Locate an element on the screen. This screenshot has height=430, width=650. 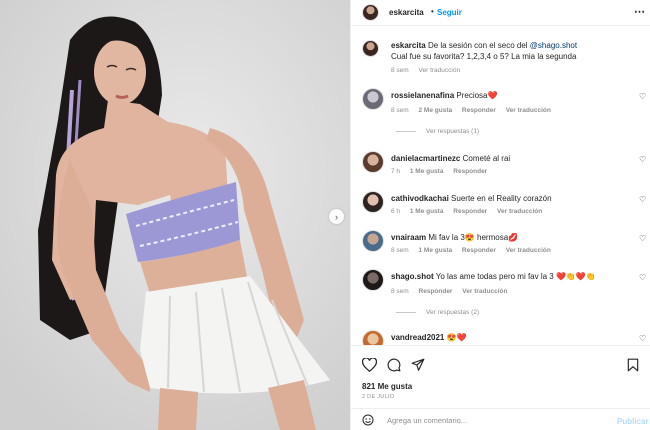
caption-avatar is located at coordinates (370, 48).